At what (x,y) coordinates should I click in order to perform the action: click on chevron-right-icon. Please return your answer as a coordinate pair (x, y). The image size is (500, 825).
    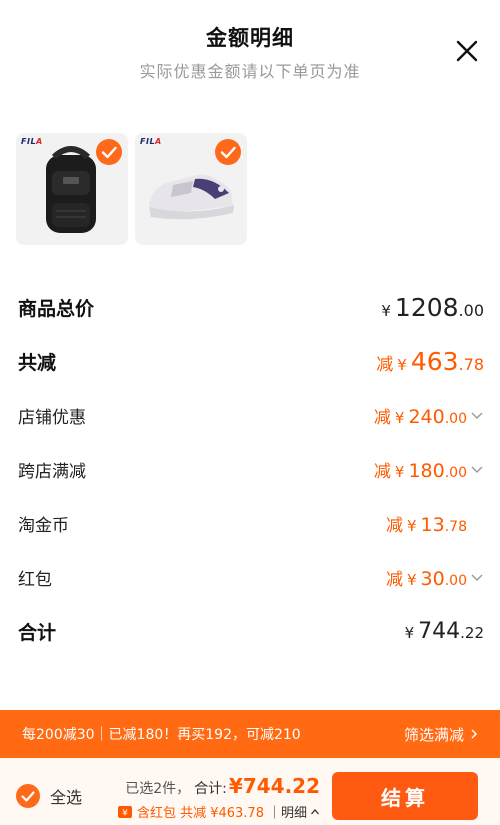
    Looking at the image, I should click on (474, 734).